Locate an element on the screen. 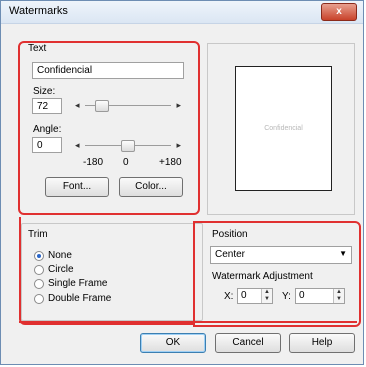  cancel-button: Cancel is located at coordinates (248, 343).